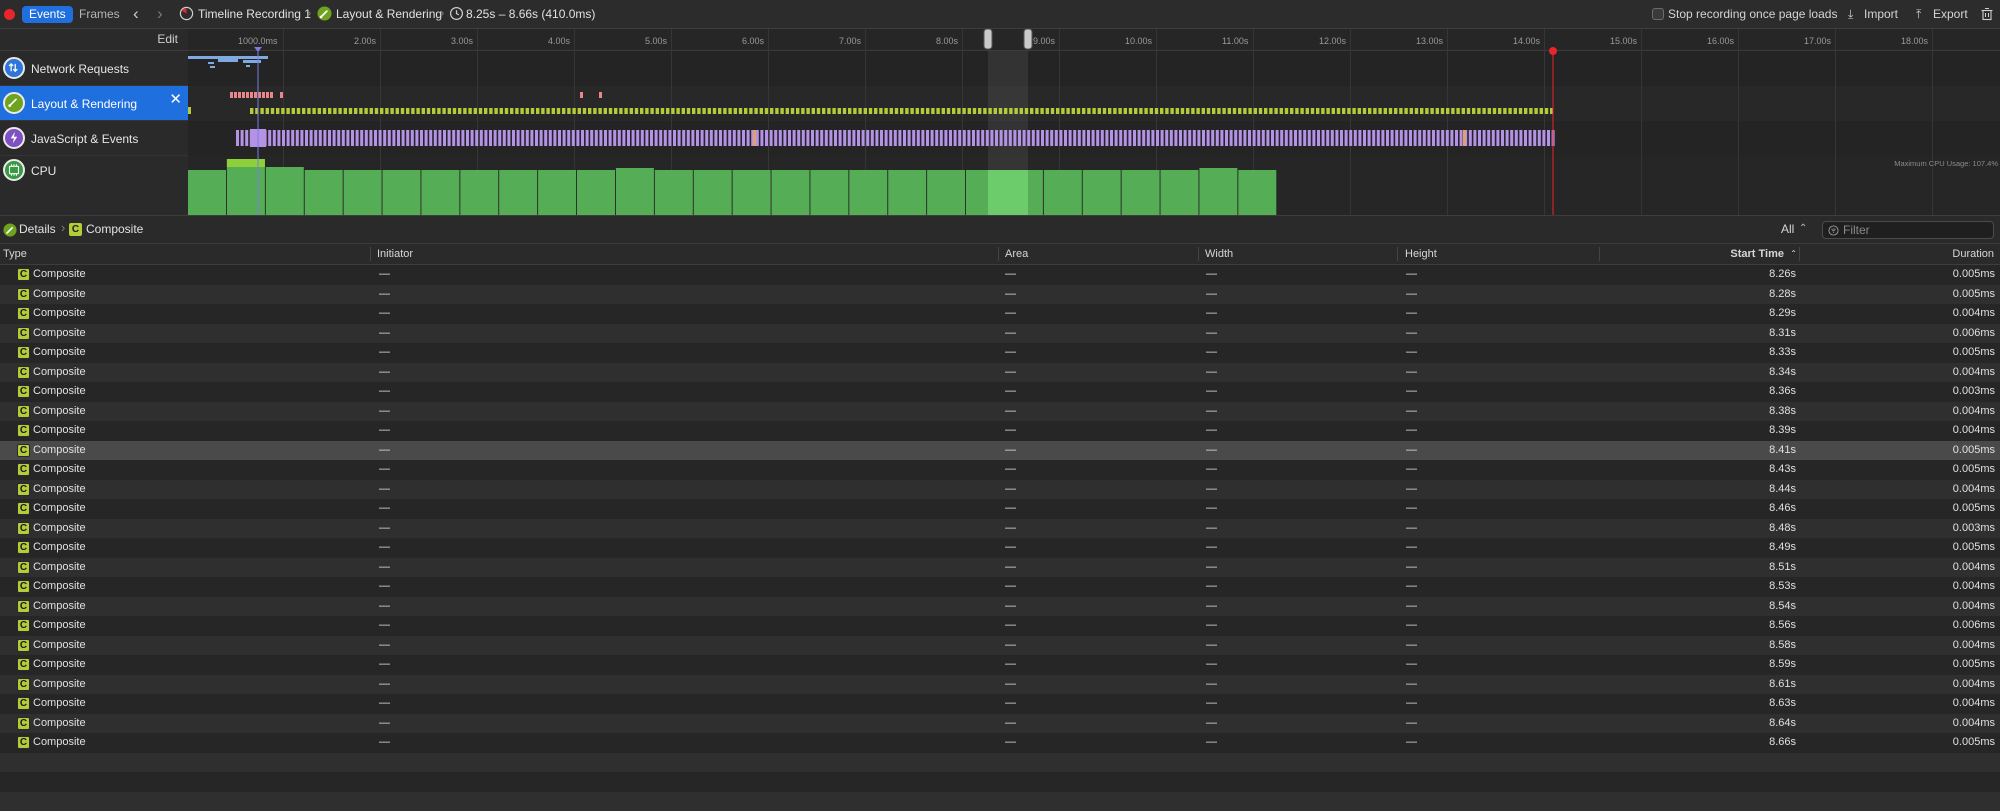 The image size is (2000, 811). I want to click on selection-handle-start, so click(988, 39).